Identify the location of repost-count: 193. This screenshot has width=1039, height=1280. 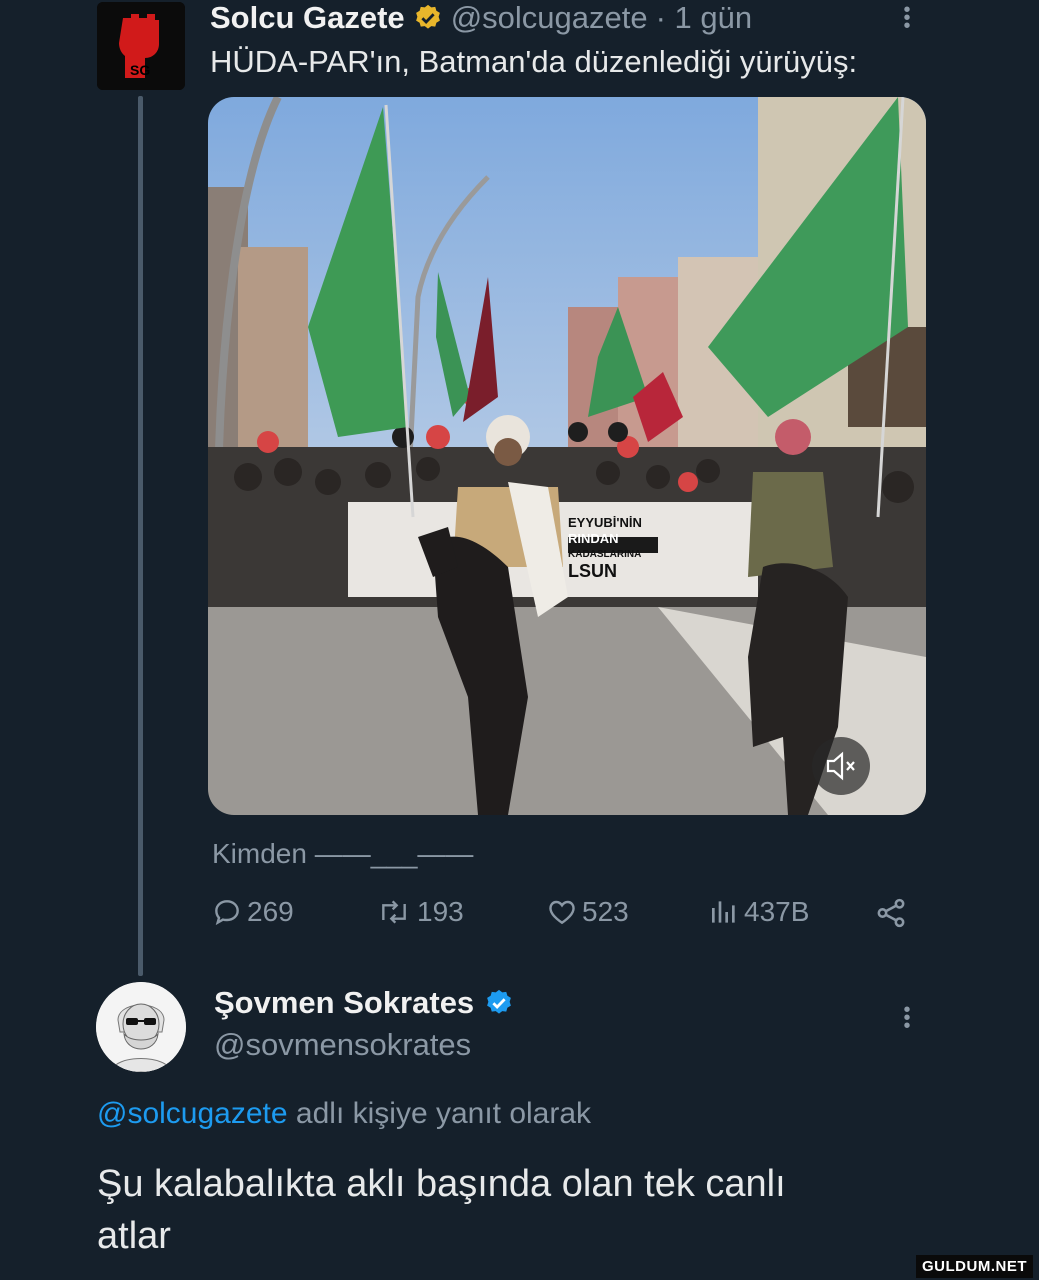
(440, 911).